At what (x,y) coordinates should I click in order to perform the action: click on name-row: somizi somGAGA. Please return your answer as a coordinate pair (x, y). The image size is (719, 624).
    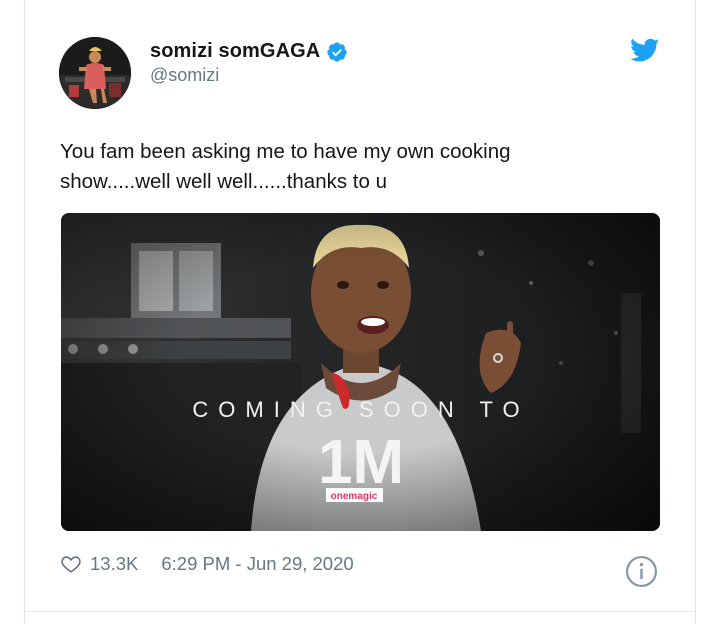
    Looking at the image, I should click on (249, 51).